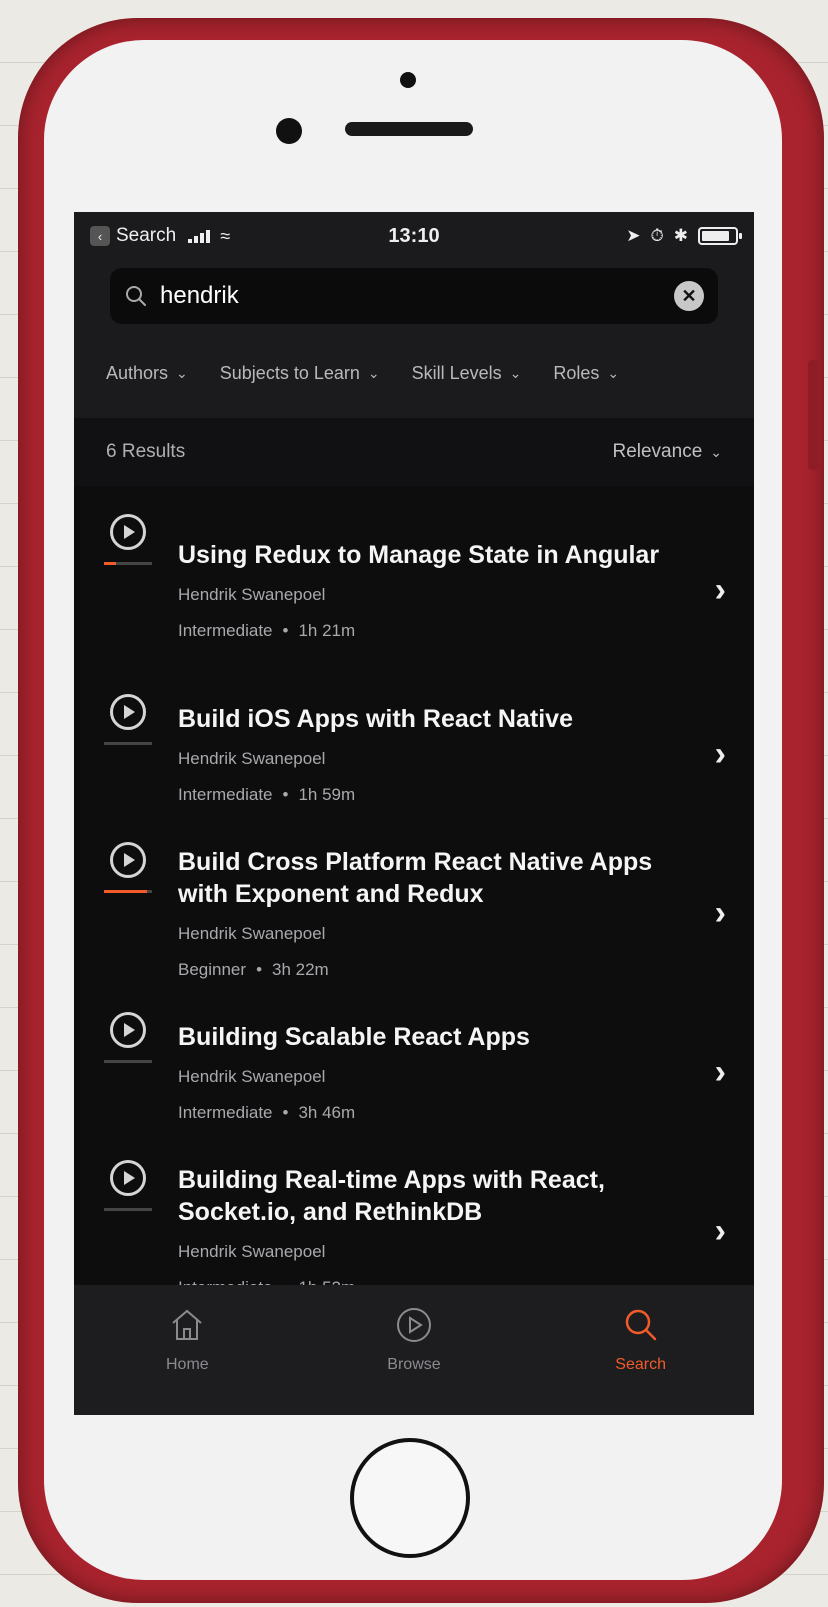 The image size is (828, 1607). Describe the element at coordinates (225, 235) in the screenshot. I see `wifi-icon: ≈` at that location.